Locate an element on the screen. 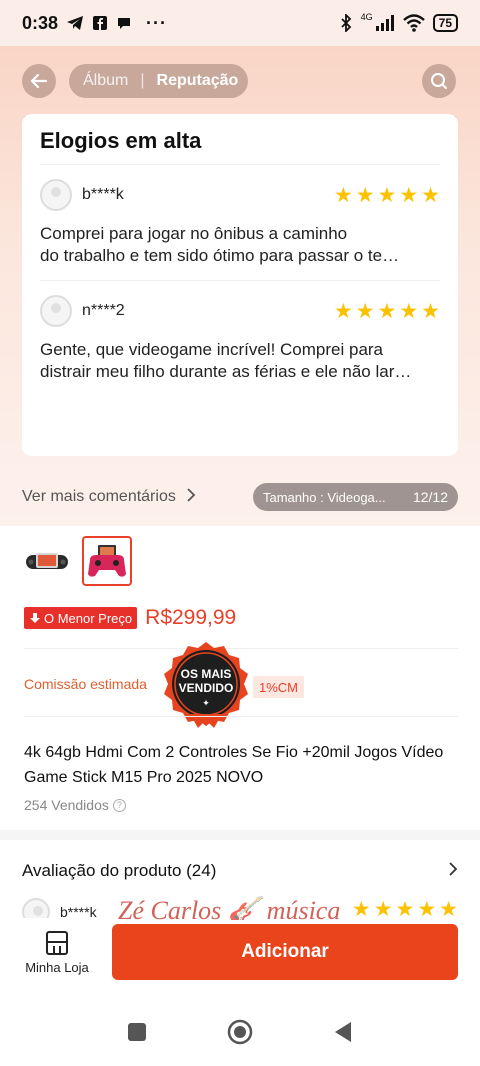 The width and height of the screenshot is (480, 1066). highlights-title: Elogios em alta is located at coordinates (121, 140).